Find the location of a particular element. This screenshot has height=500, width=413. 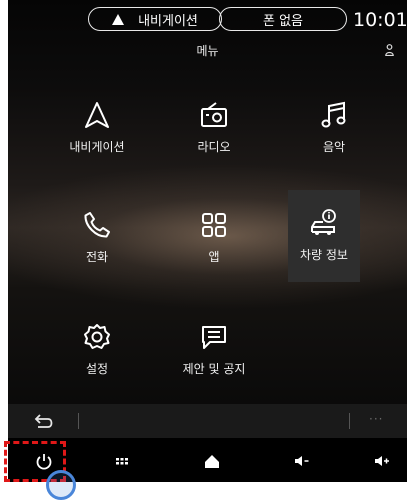

menu-item-vehicle-info: 차량 정보 is located at coordinates (324, 236).